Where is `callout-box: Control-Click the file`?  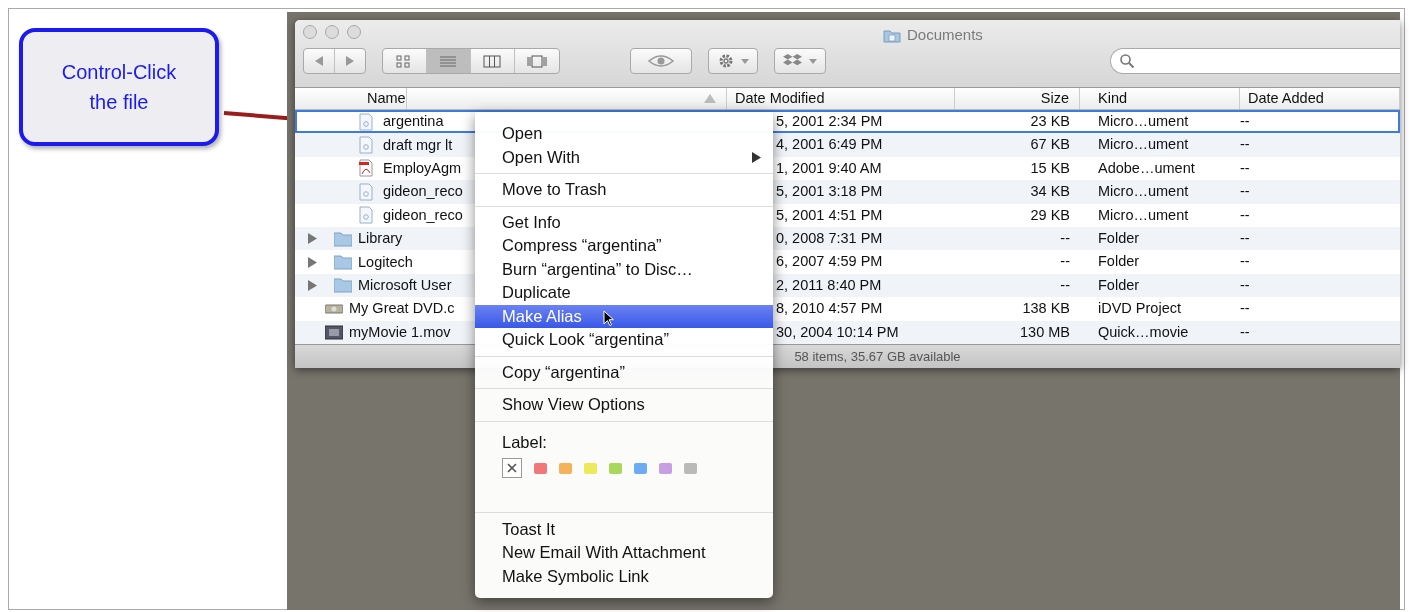 callout-box: Control-Click the file is located at coordinates (119, 87).